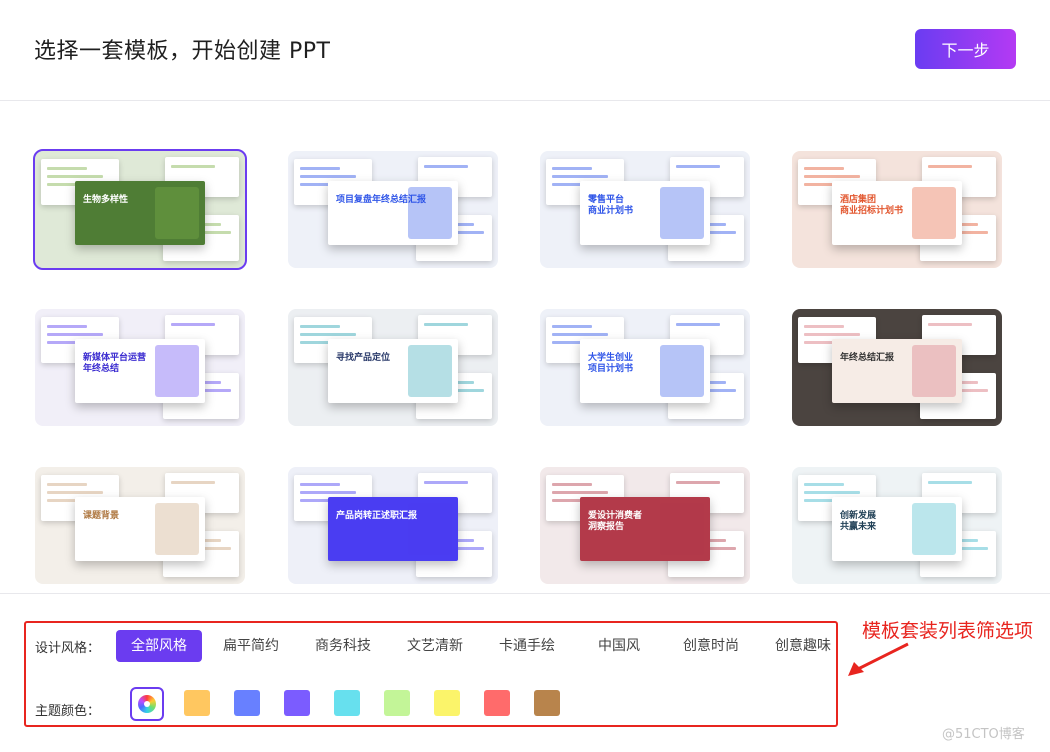  Describe the element at coordinates (159, 646) in the screenshot. I see `style-tab: 全部风格` at that location.